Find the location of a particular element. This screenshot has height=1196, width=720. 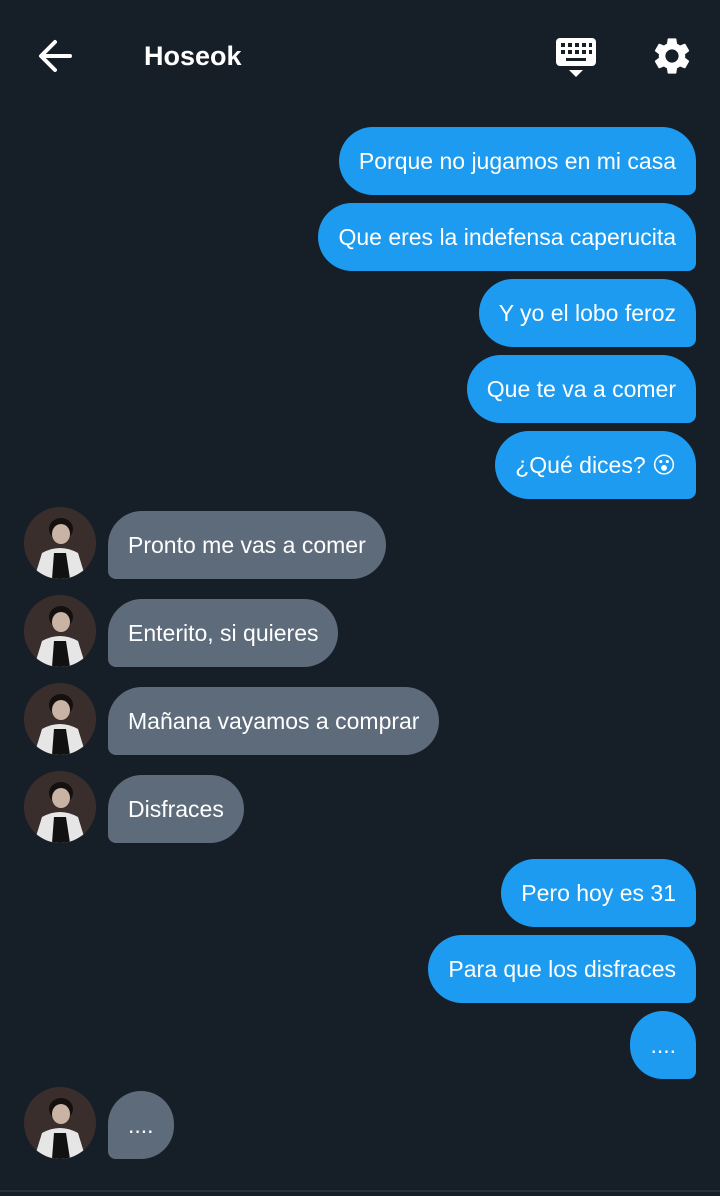

message-outgoing: Que te va a comer is located at coordinates (581, 389).